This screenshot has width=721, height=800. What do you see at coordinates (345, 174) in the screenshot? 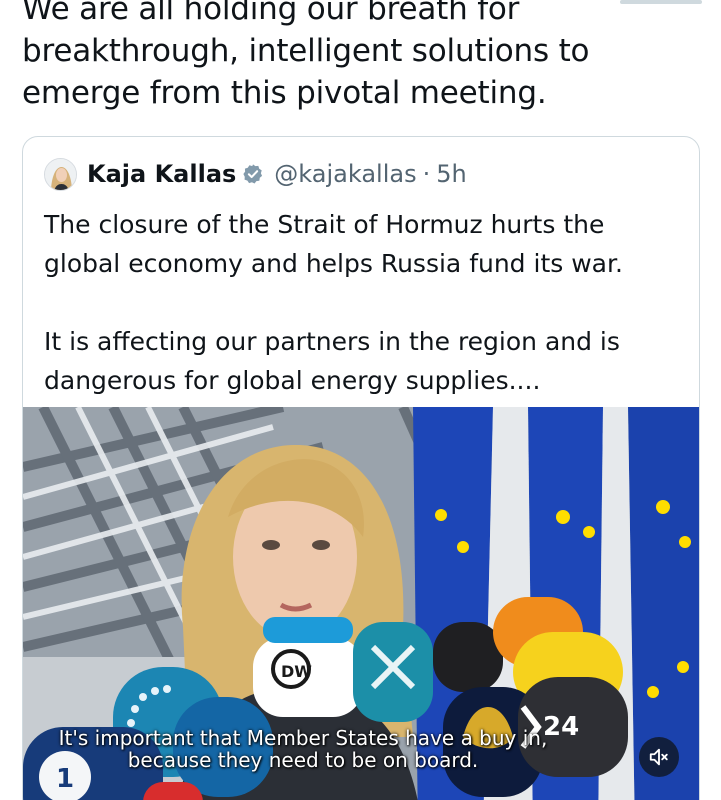
I see `author-handle: @kajakallas` at bounding box center [345, 174].